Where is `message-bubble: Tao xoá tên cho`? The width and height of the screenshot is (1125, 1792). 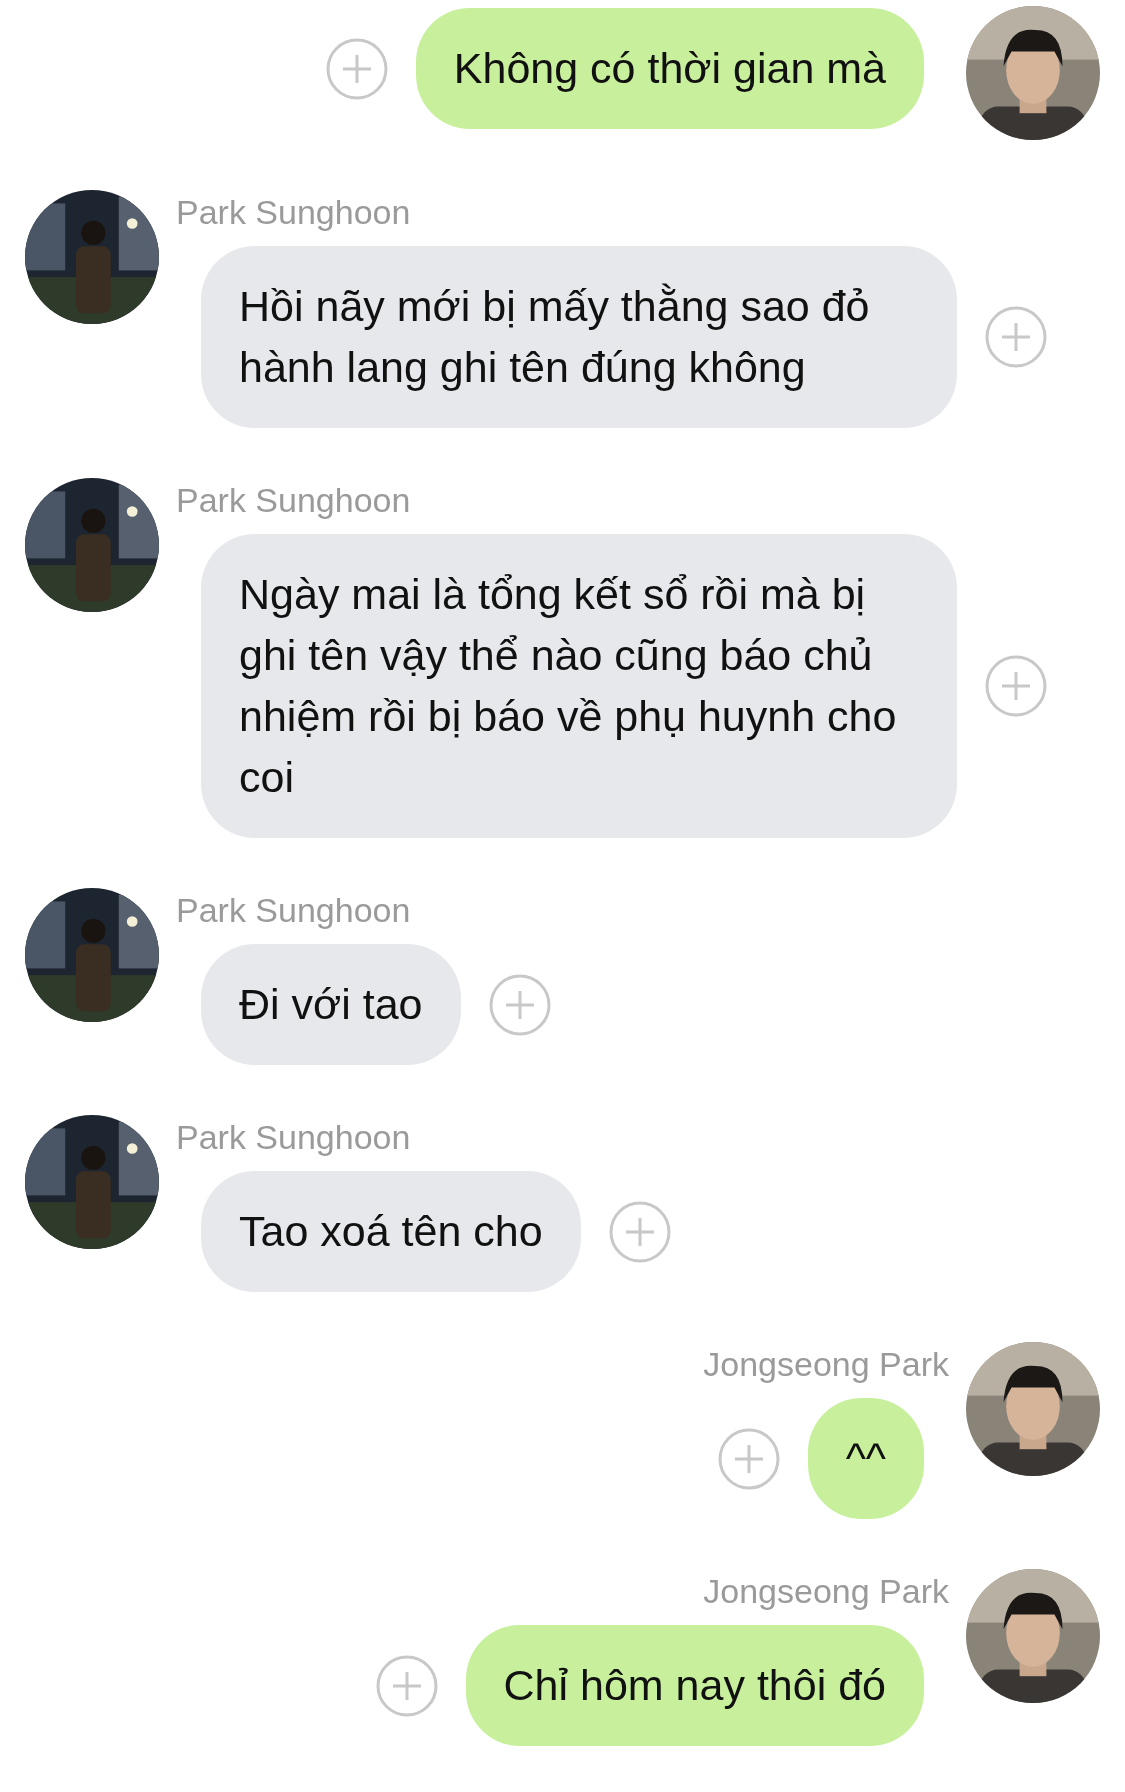
message-bubble: Tao xoá tên cho is located at coordinates (391, 1231).